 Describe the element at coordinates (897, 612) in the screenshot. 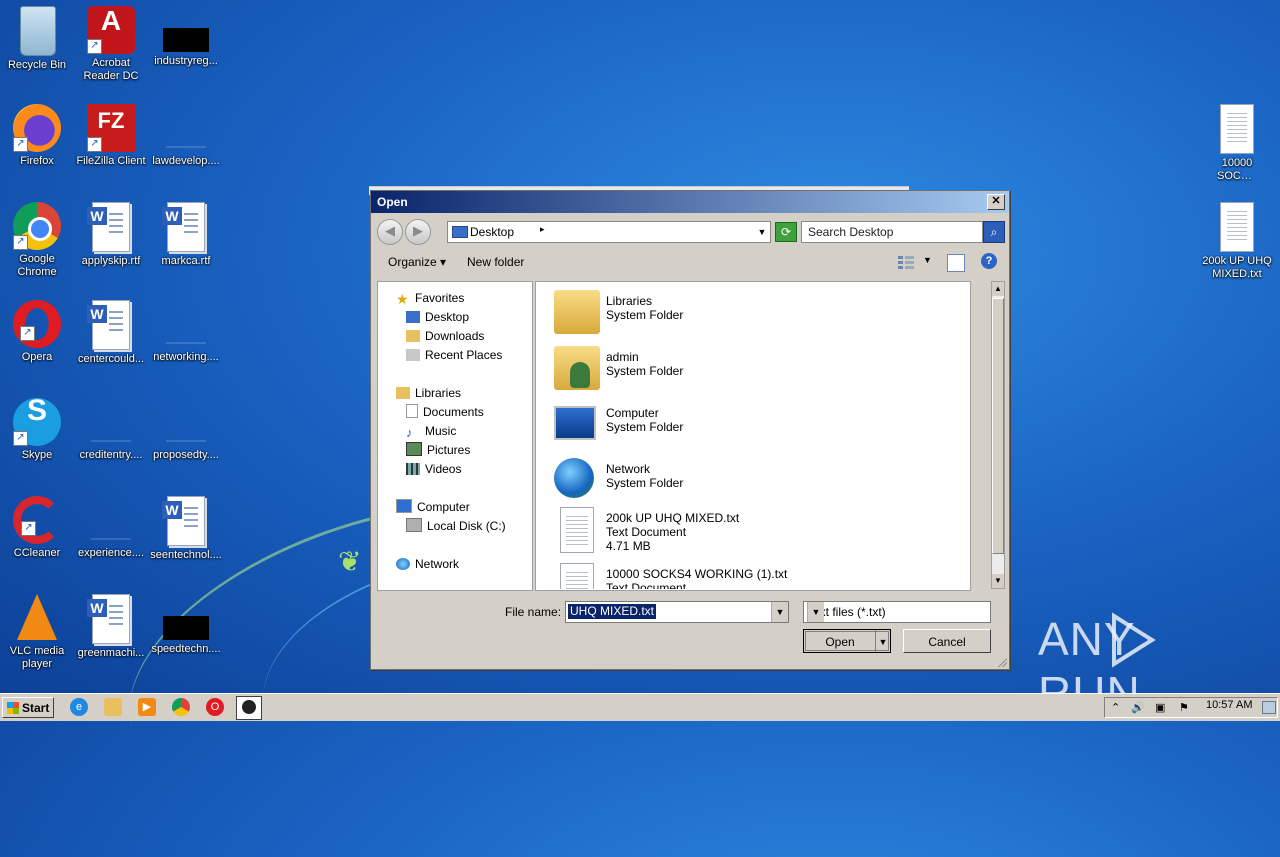

I see `file-type-select: Text files (*.txt) ▼` at that location.